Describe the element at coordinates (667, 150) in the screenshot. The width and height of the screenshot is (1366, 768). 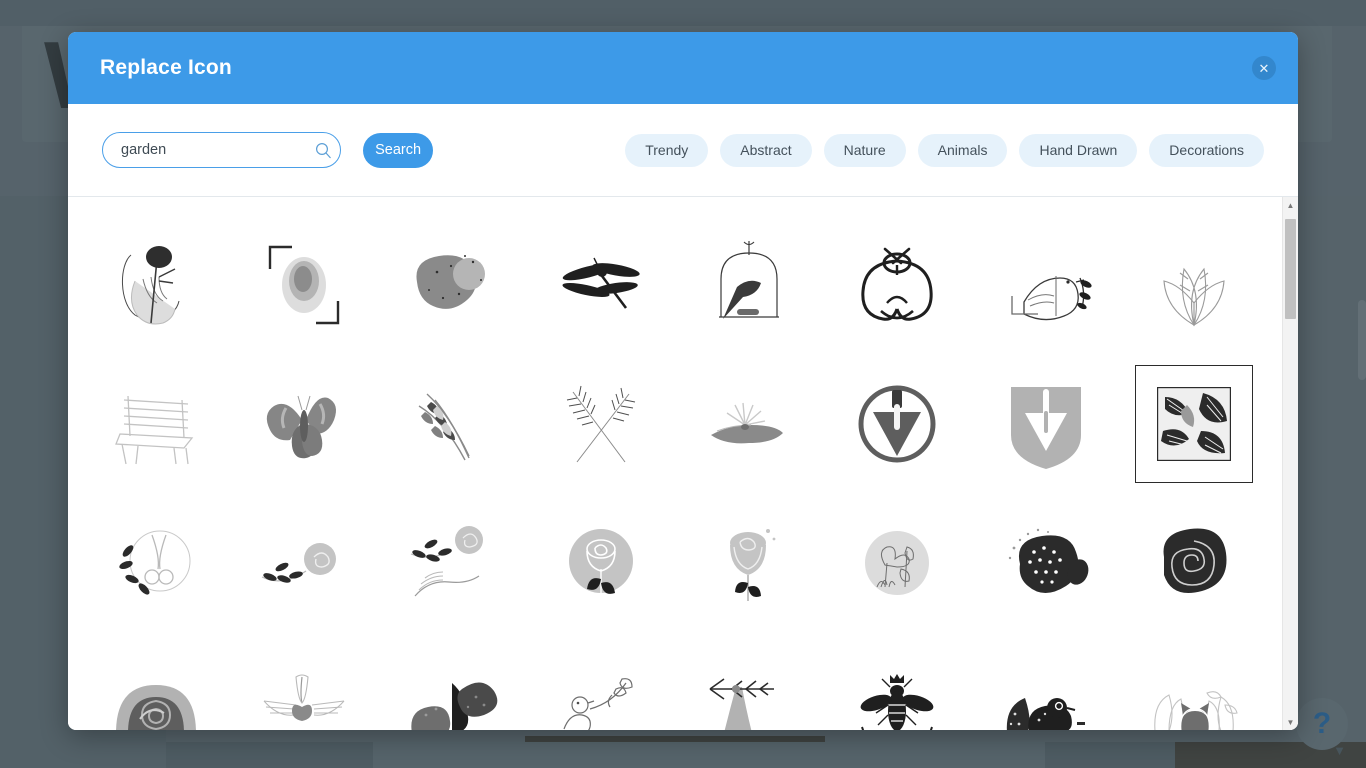
I see `category-pill-trendy: Trendy` at that location.